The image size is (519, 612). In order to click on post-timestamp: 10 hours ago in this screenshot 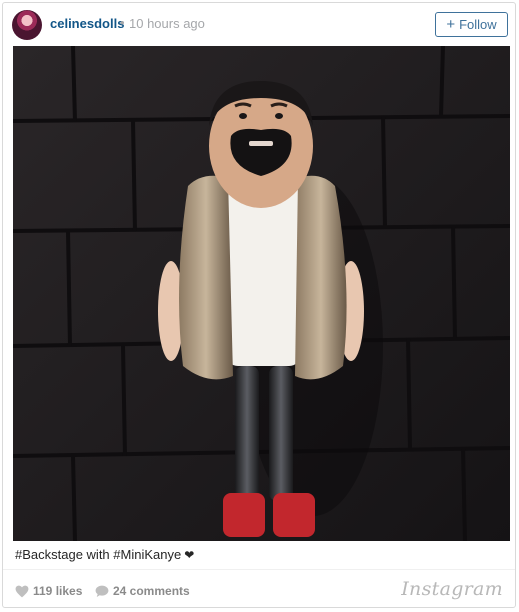, I will do `click(167, 23)`.